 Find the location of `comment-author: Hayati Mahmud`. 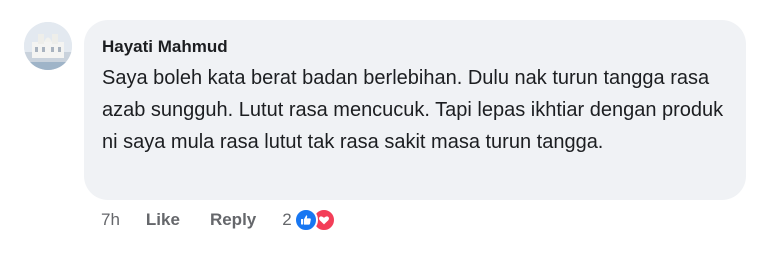

comment-author: Hayati Mahmud is located at coordinates (165, 47).